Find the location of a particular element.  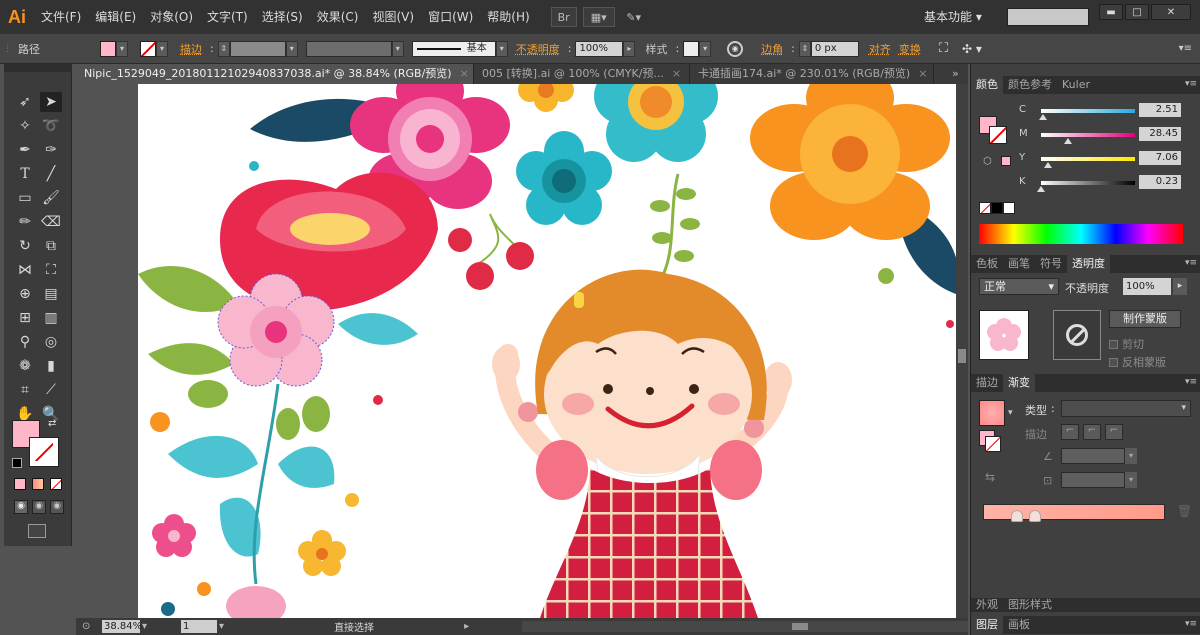

width-tool-icon: ⋈ is located at coordinates (25, 270).